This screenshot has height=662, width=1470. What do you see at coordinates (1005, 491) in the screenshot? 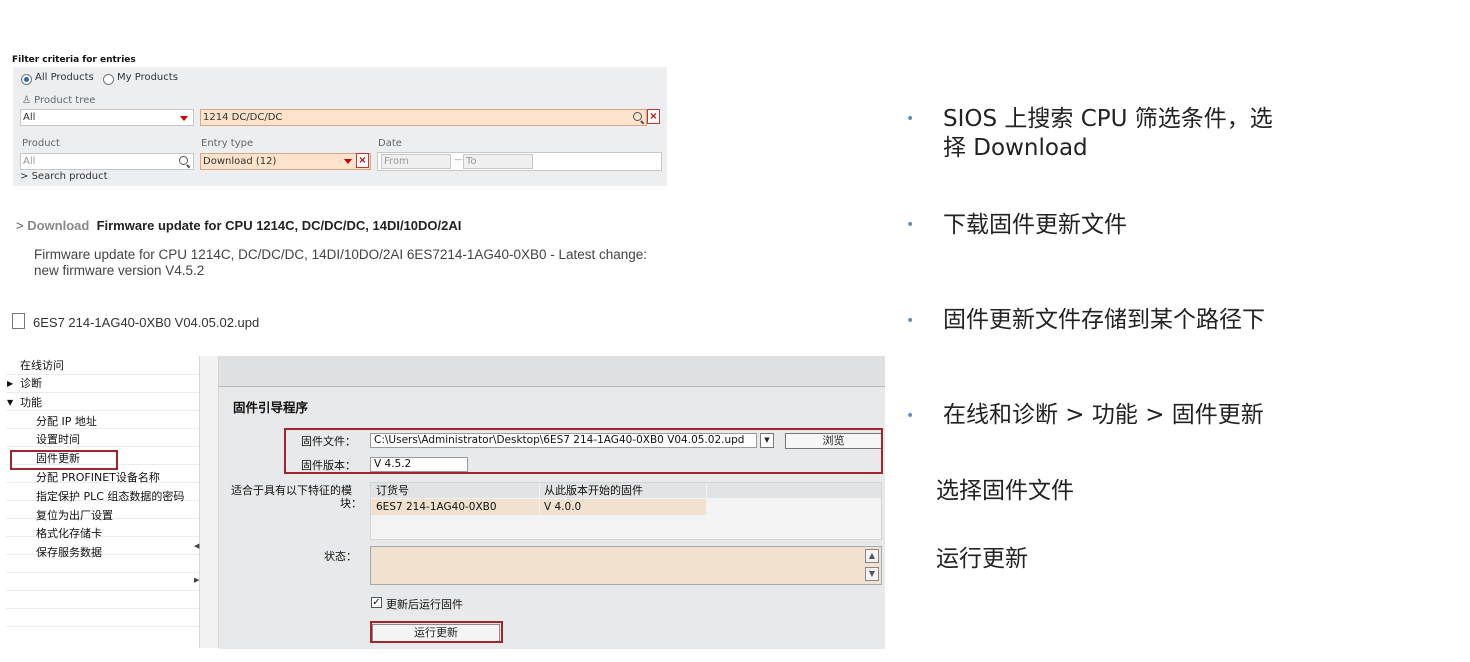
I see `sub-step-select-file: 选择固件文件` at bounding box center [1005, 491].